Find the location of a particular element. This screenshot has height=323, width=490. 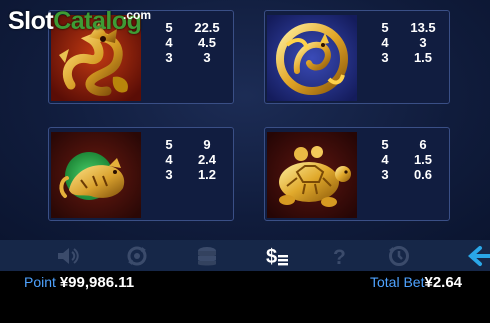

pay-row: 5 22.5 is located at coordinates (193, 27).